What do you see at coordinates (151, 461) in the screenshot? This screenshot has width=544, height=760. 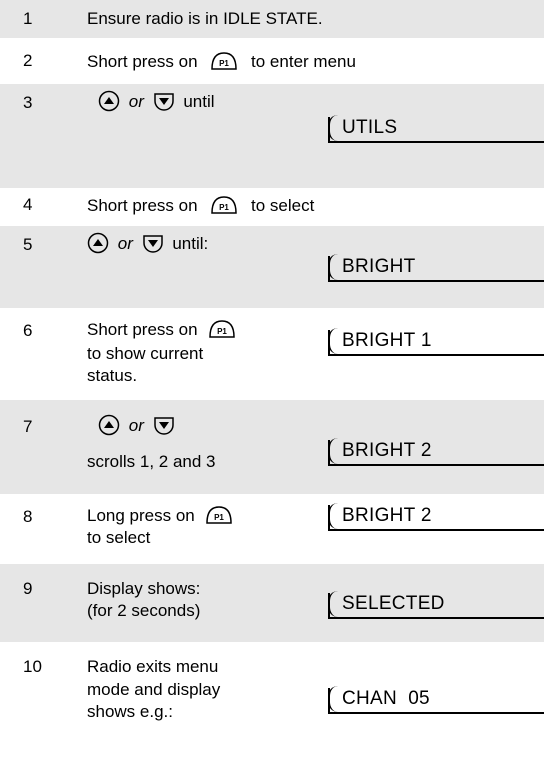 I see `step-text-line2: scrolls 1, 2 and 3` at bounding box center [151, 461].